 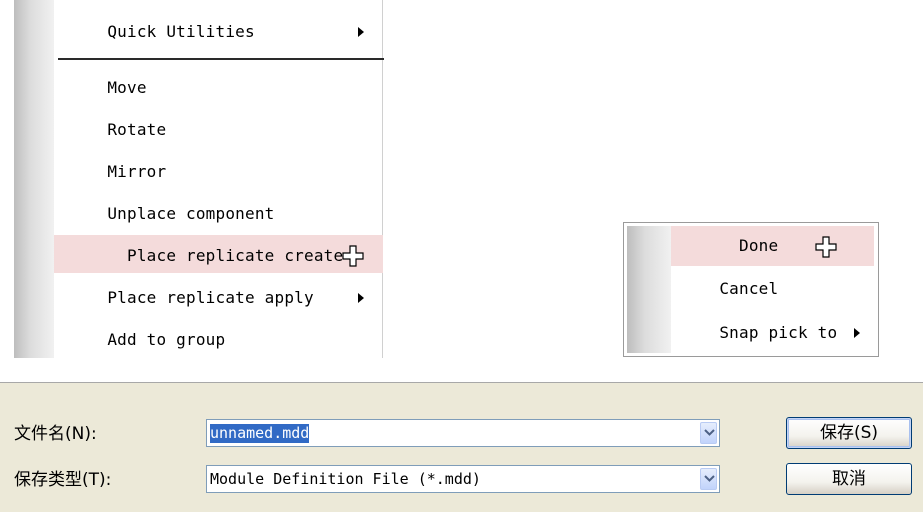 I want to click on menu-item-label: Move, so click(x=127, y=87).